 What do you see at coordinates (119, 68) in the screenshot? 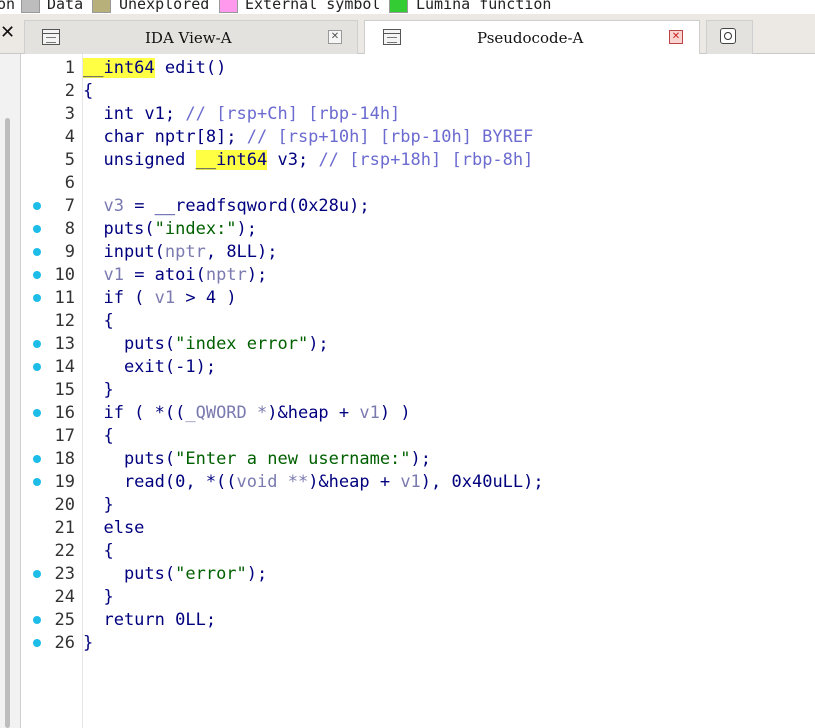
I see `highlighted-token: __int64` at bounding box center [119, 68].